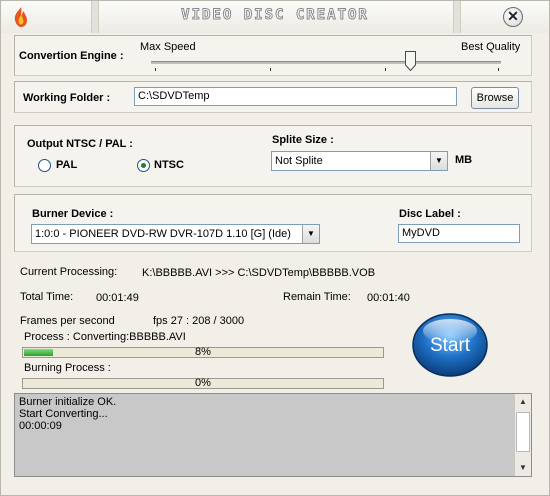  Describe the element at coordinates (523, 432) in the screenshot. I see `scroll-thumb` at that location.